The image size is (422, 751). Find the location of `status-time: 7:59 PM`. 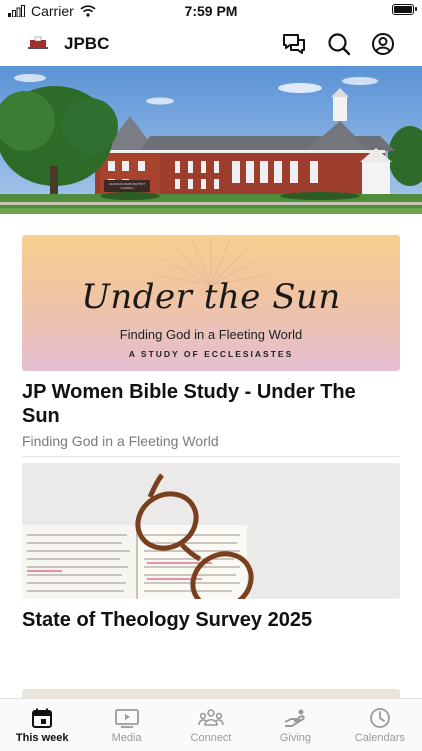

status-time: 7:59 PM is located at coordinates (211, 11).